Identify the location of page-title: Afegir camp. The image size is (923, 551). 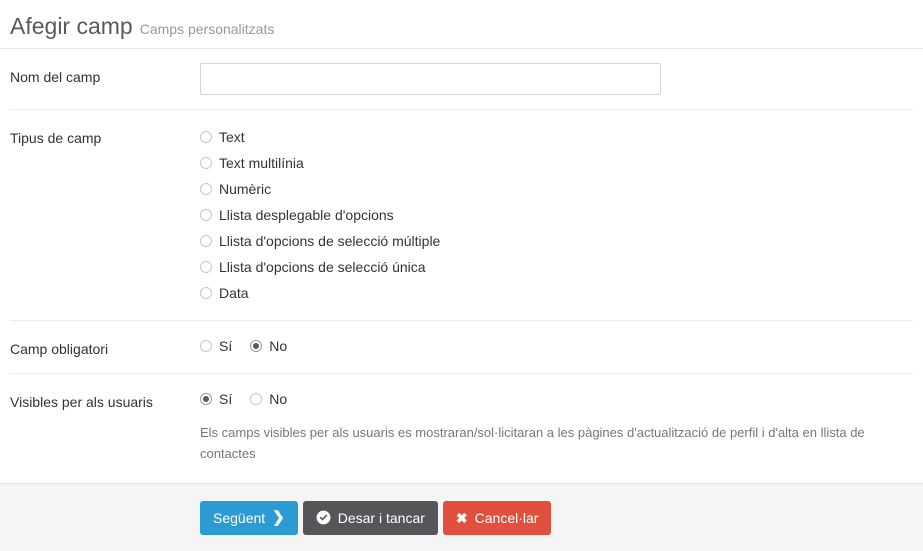
(71, 26).